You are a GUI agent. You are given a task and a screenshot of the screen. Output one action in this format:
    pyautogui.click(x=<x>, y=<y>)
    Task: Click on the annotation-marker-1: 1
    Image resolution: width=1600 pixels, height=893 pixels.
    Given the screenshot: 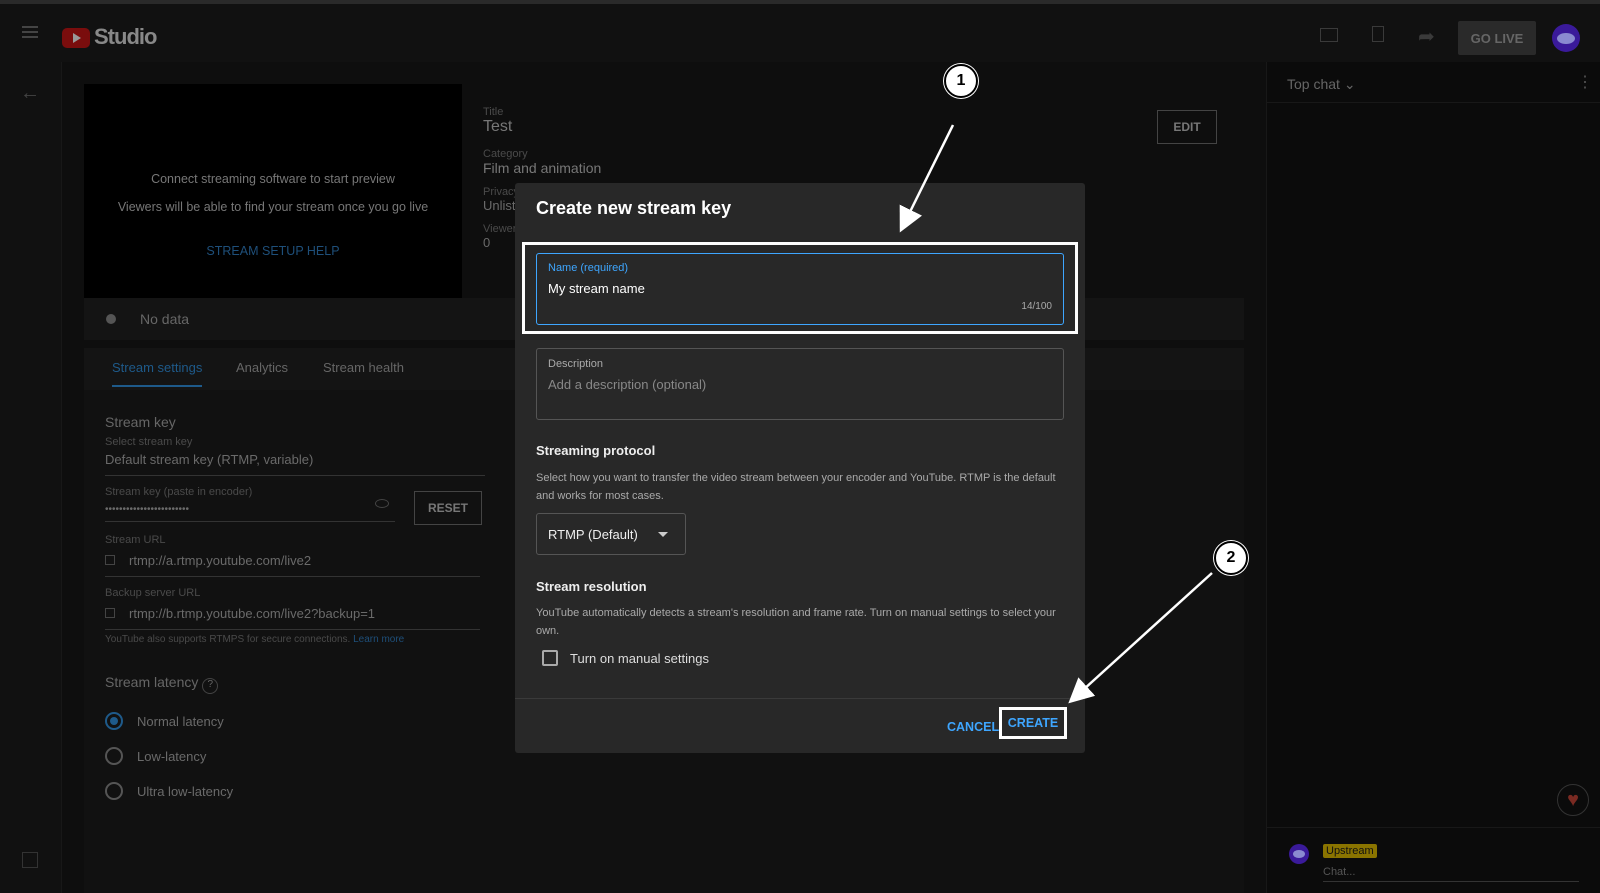 What is the action you would take?
    pyautogui.click(x=961, y=81)
    